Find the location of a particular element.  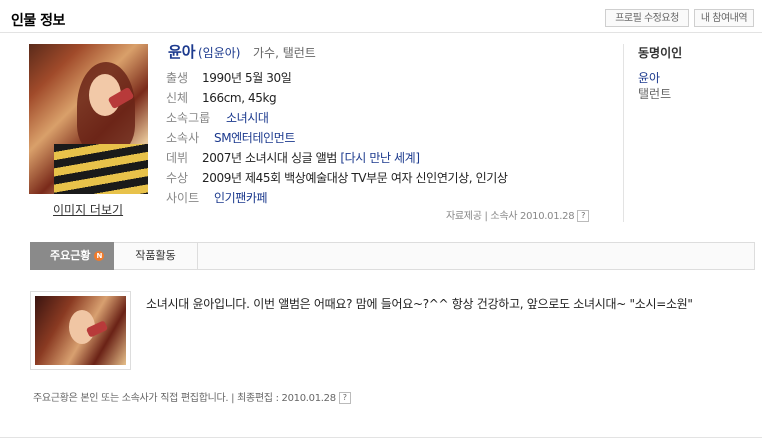

column-divider is located at coordinates (623, 133).